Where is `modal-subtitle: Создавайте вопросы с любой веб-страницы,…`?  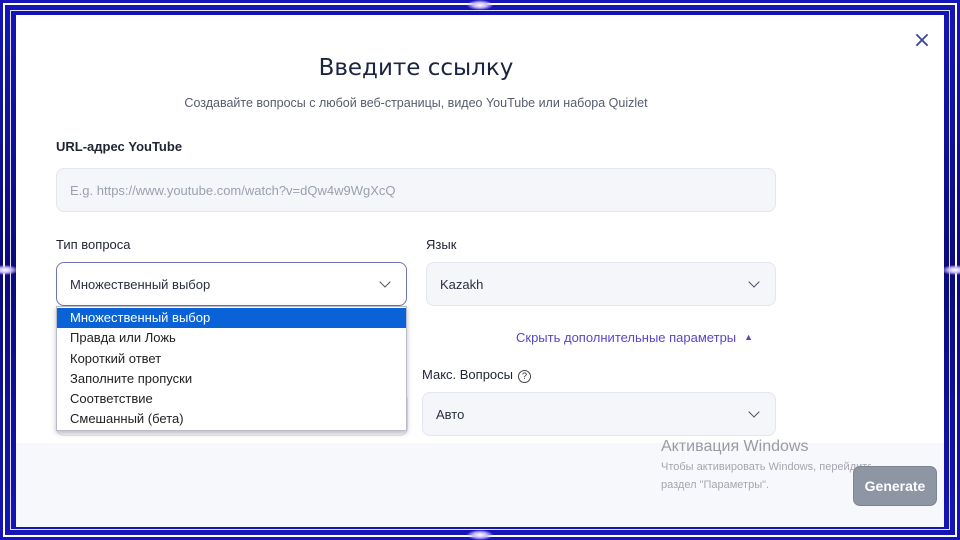
modal-subtitle: Создавайте вопросы с любой веб-страницы,… is located at coordinates (416, 103).